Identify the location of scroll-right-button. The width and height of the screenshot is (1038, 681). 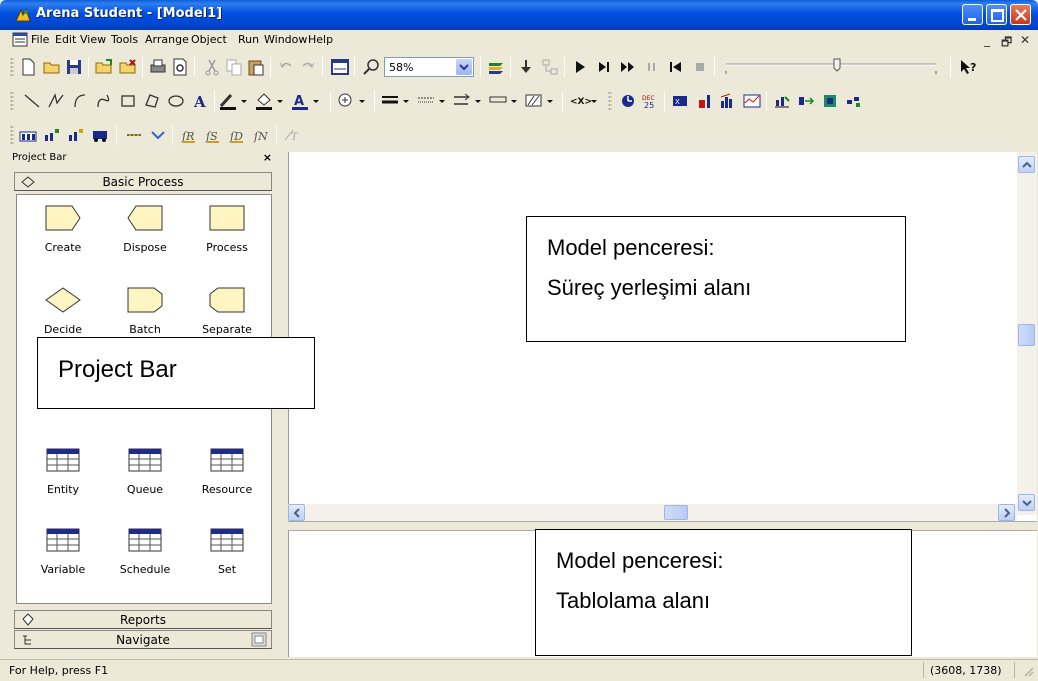
(1006, 512).